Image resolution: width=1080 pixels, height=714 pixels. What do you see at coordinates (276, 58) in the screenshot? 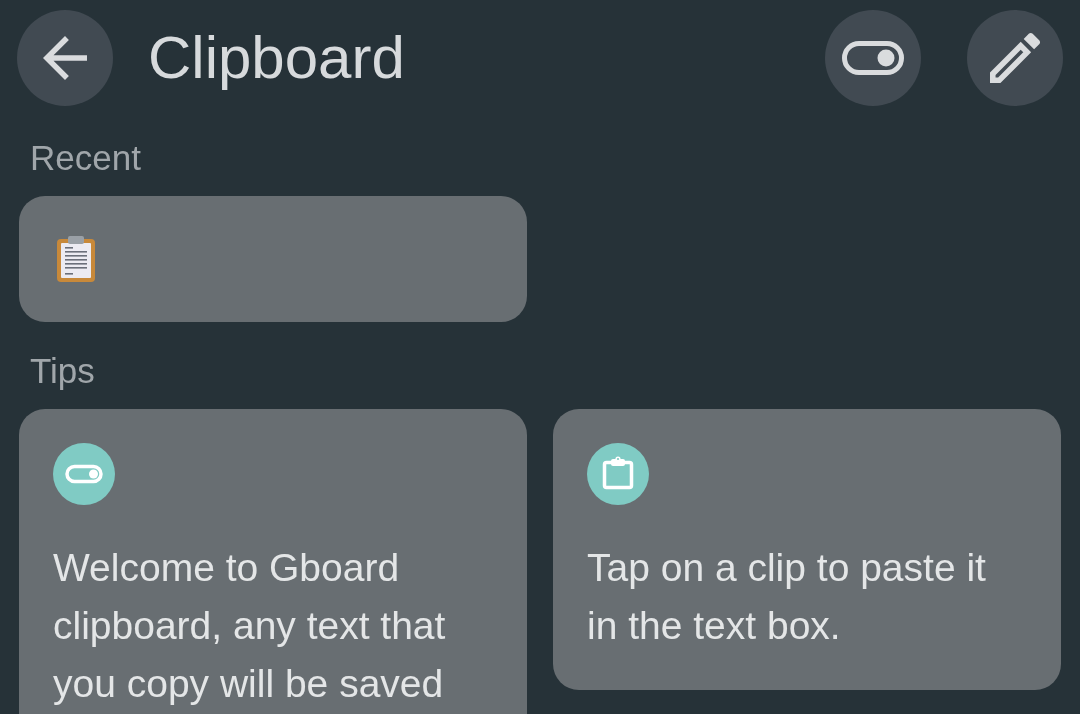
I see `page-title: Clipboard` at bounding box center [276, 58].